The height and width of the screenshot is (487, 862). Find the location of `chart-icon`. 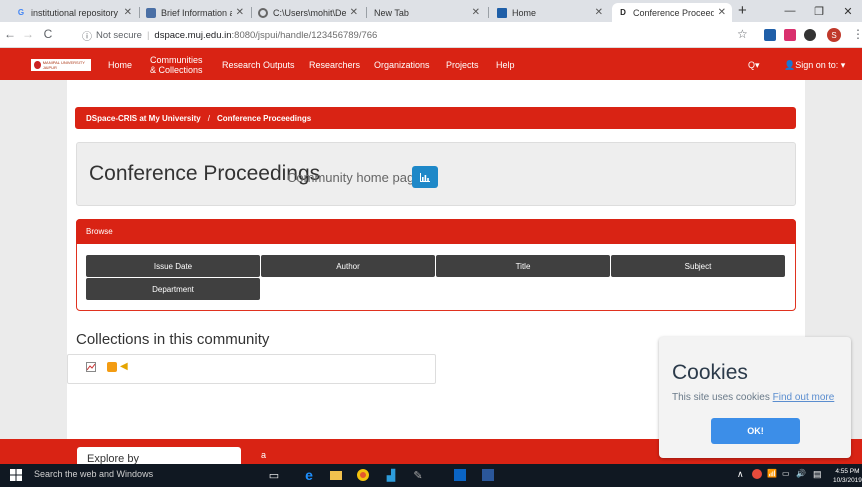

chart-icon is located at coordinates (91, 367).